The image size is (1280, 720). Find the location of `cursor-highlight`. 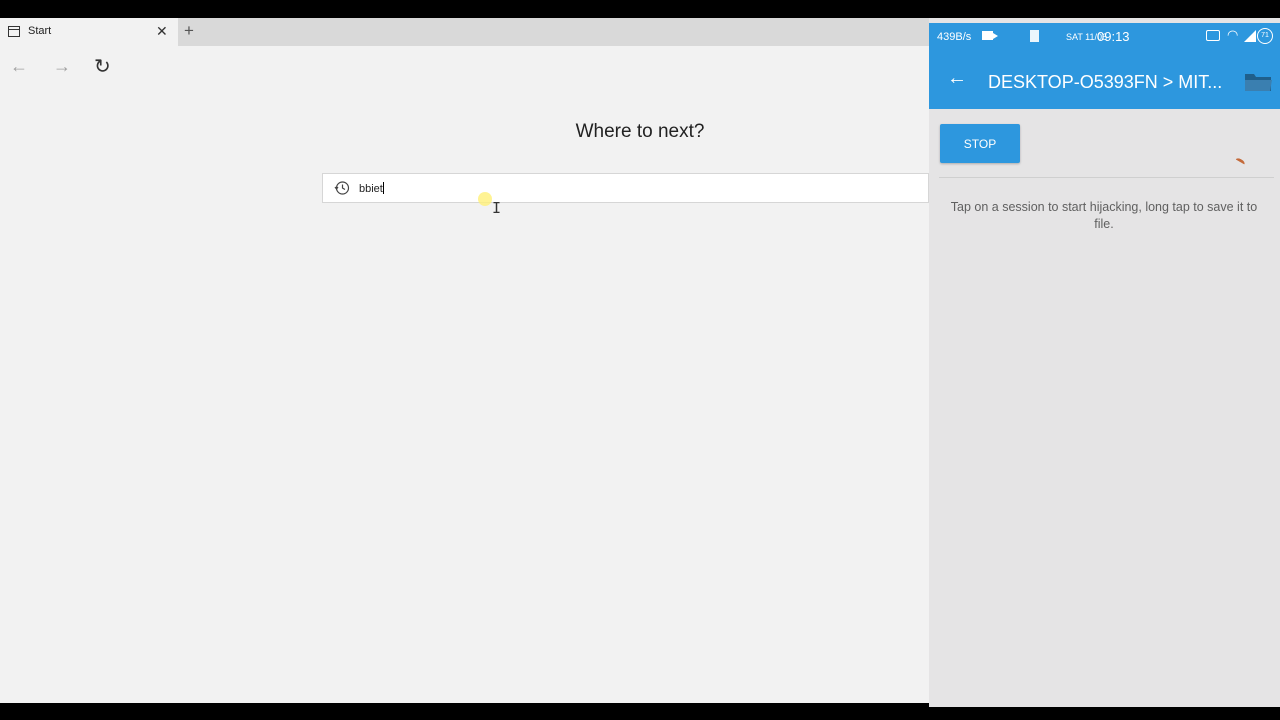

cursor-highlight is located at coordinates (485, 199).